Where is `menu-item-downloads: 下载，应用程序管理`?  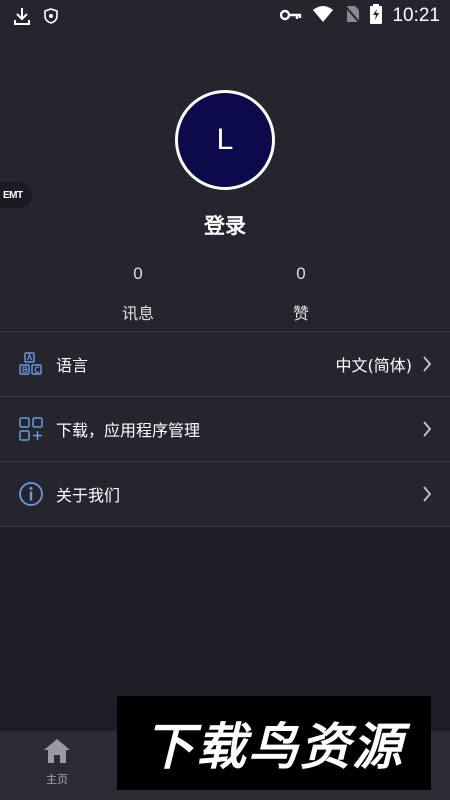
menu-item-downloads: 下载，应用程序管理 is located at coordinates (225, 429).